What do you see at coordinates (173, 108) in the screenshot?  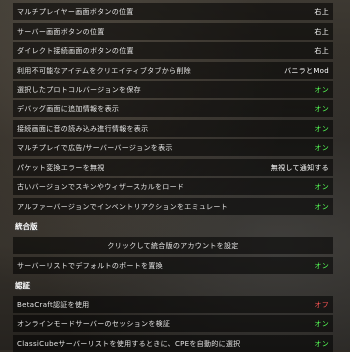 I see `setting-row-debug-extra-info: デバッグ画面に追加情報を表示 オン` at bounding box center [173, 108].